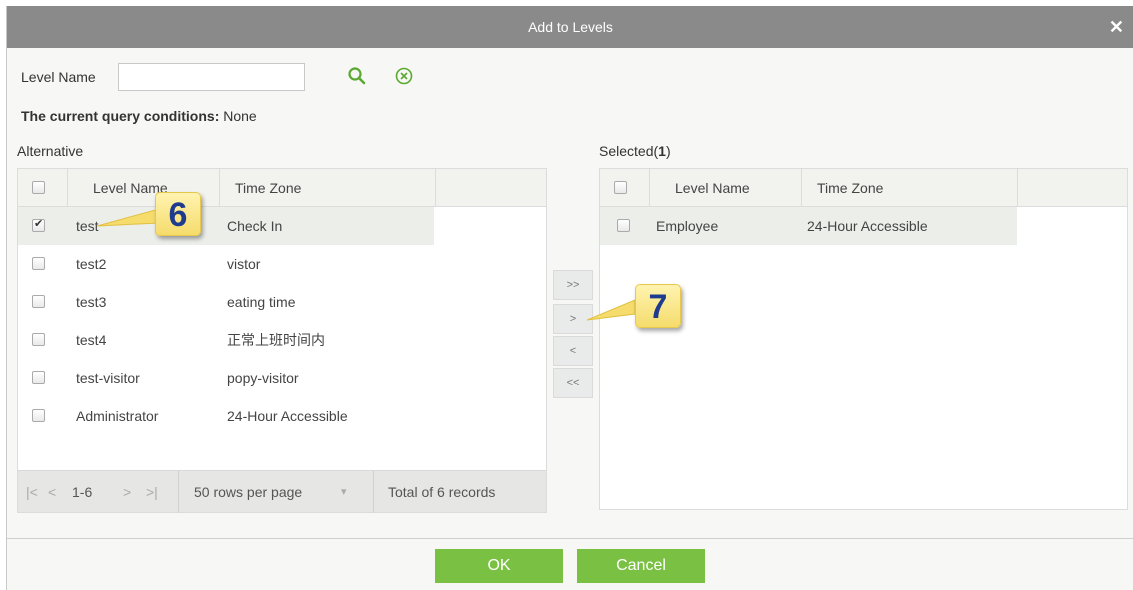 Image resolution: width=1133 pixels, height=590 pixels. Describe the element at coordinates (226, 302) in the screenshot. I see `table-row: test3 eating time` at that location.